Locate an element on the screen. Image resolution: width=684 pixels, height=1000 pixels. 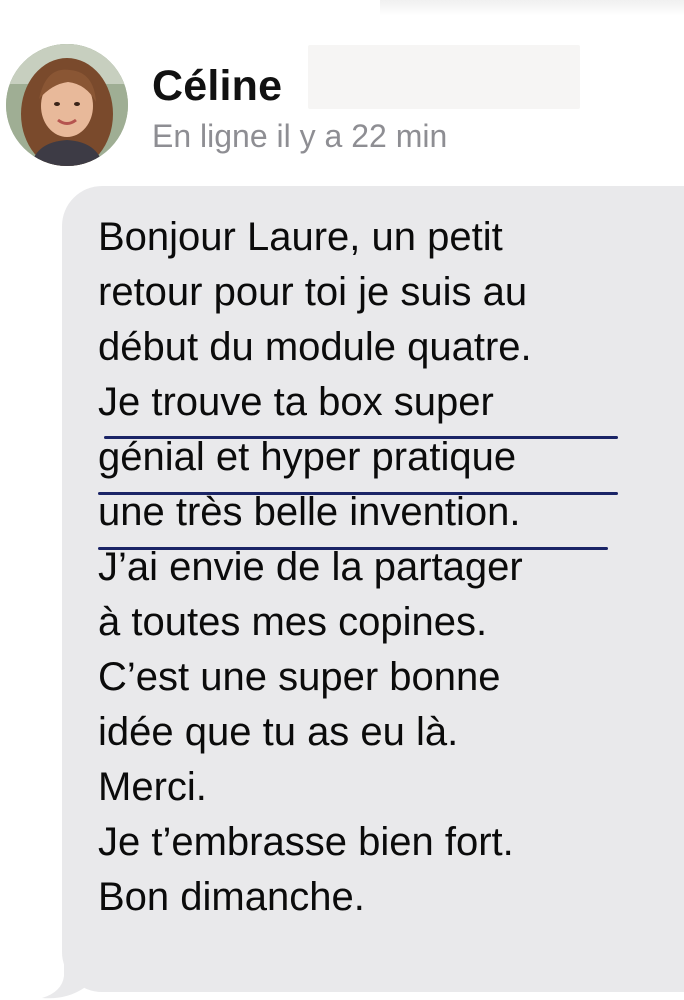
top-shadow is located at coordinates (532, 8).